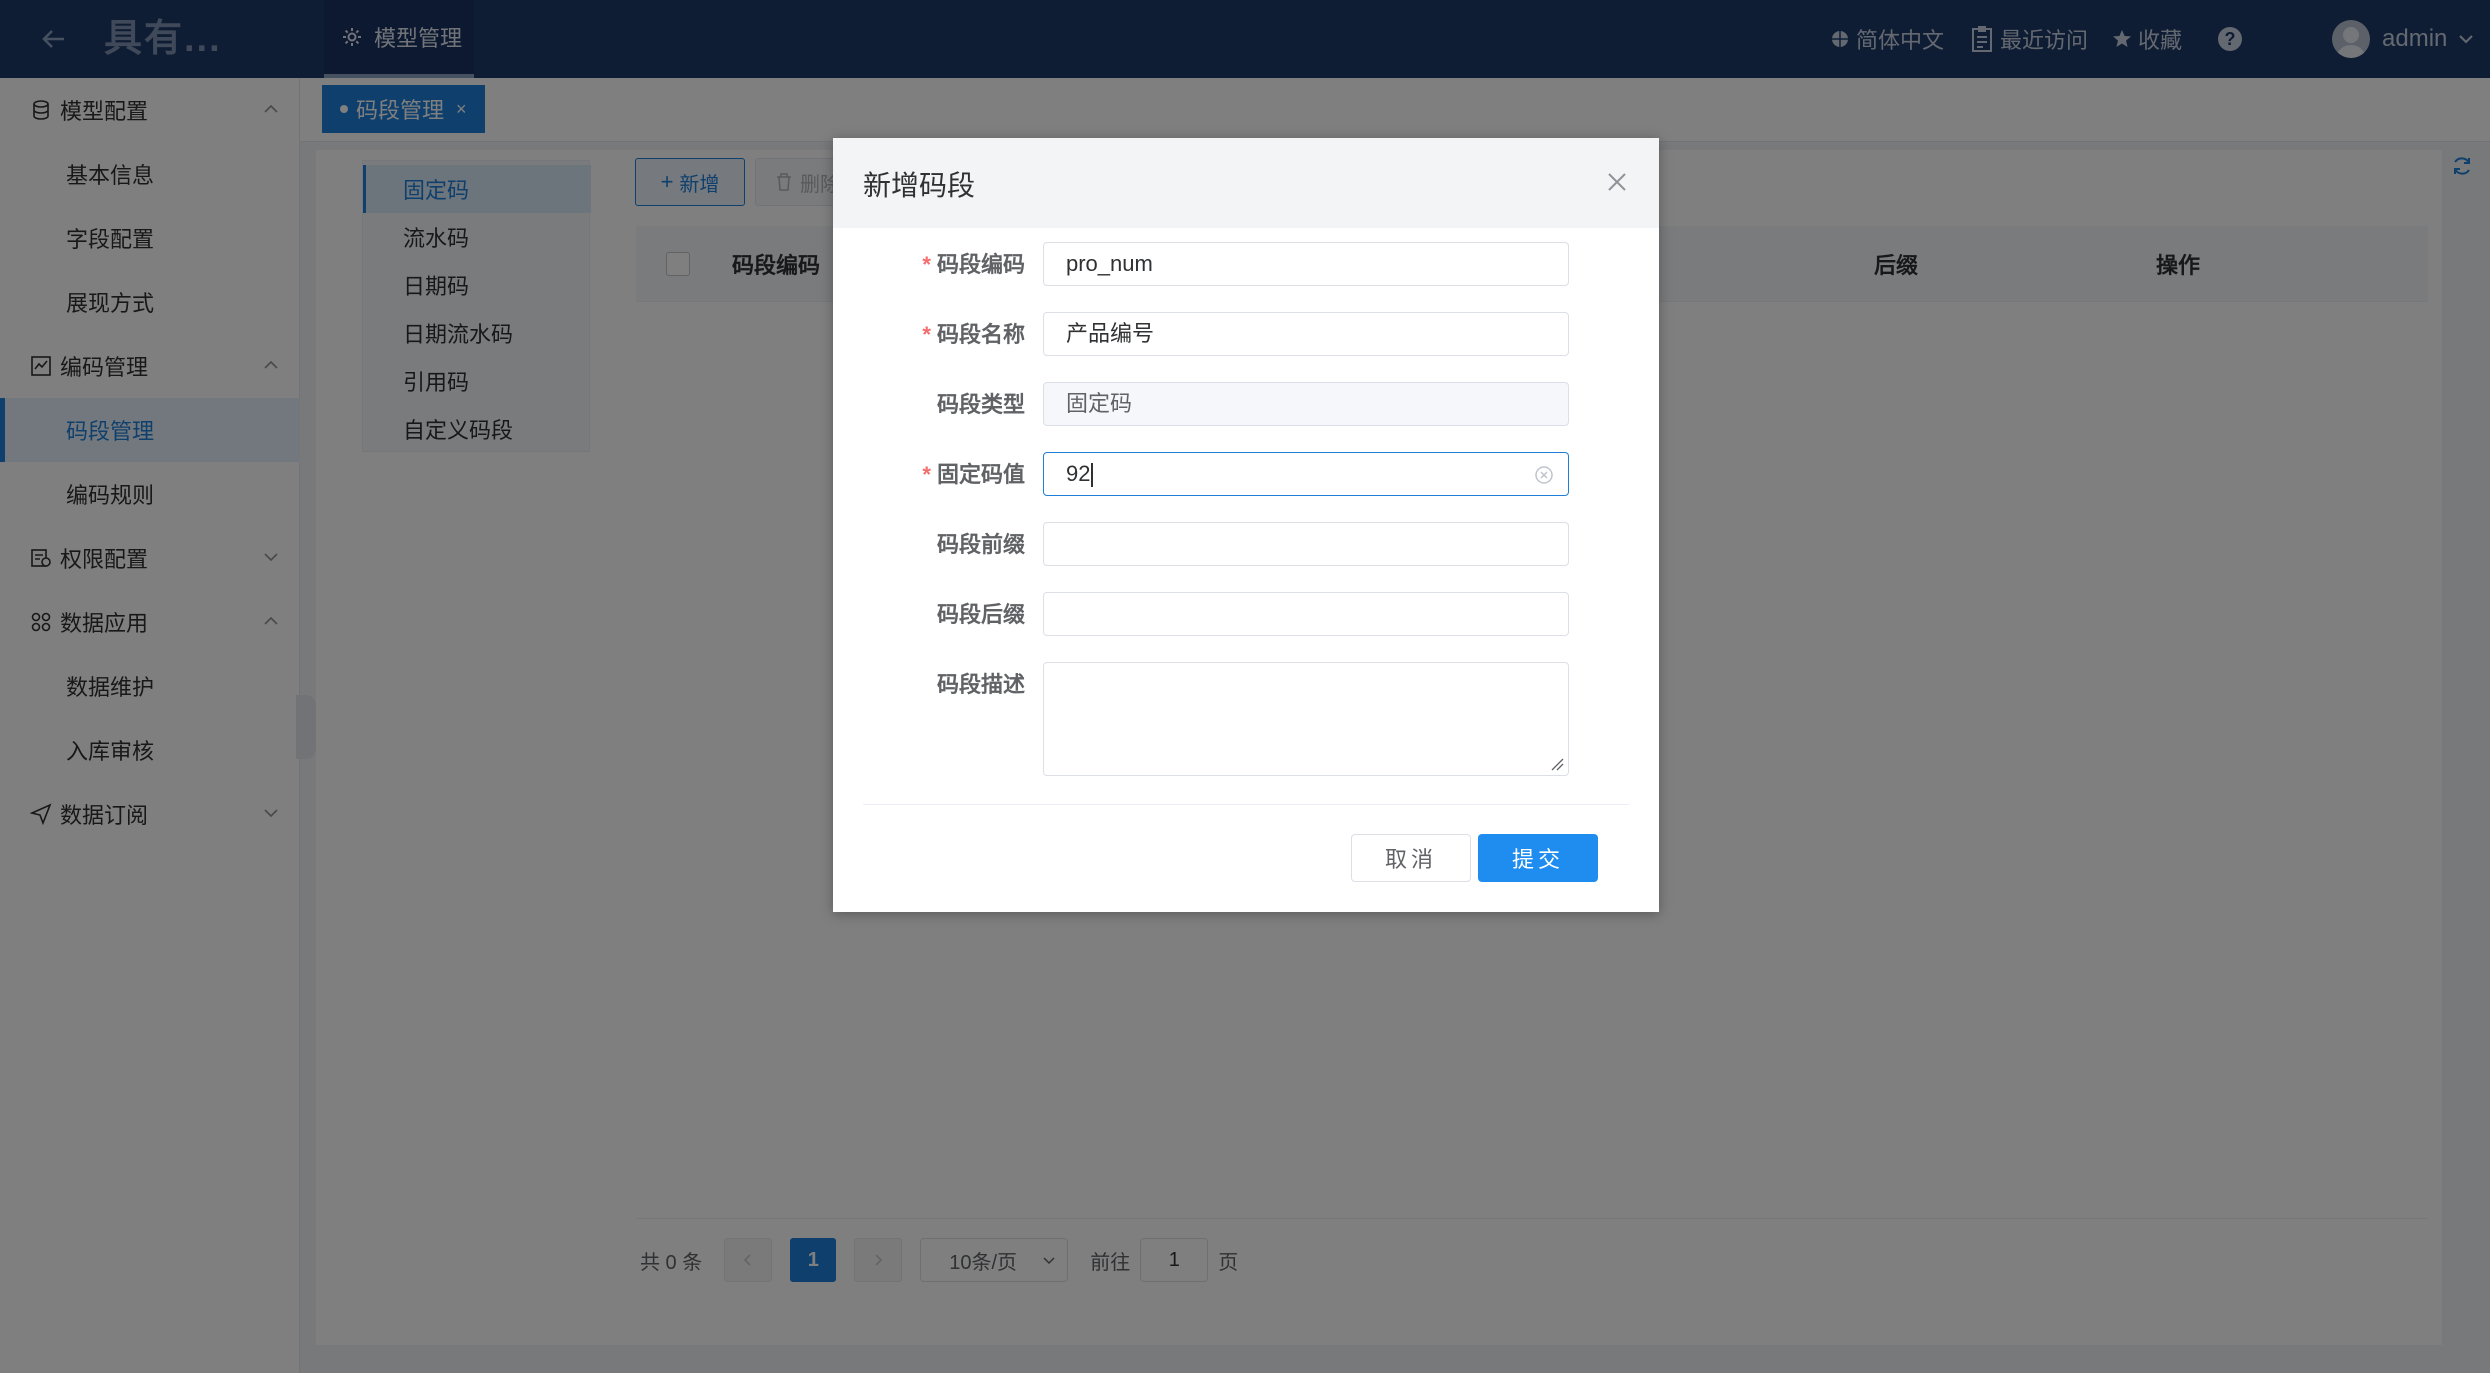 This screenshot has width=2490, height=1373. Describe the element at coordinates (1246, 183) in the screenshot. I see `dialog-header: 新增码段` at that location.